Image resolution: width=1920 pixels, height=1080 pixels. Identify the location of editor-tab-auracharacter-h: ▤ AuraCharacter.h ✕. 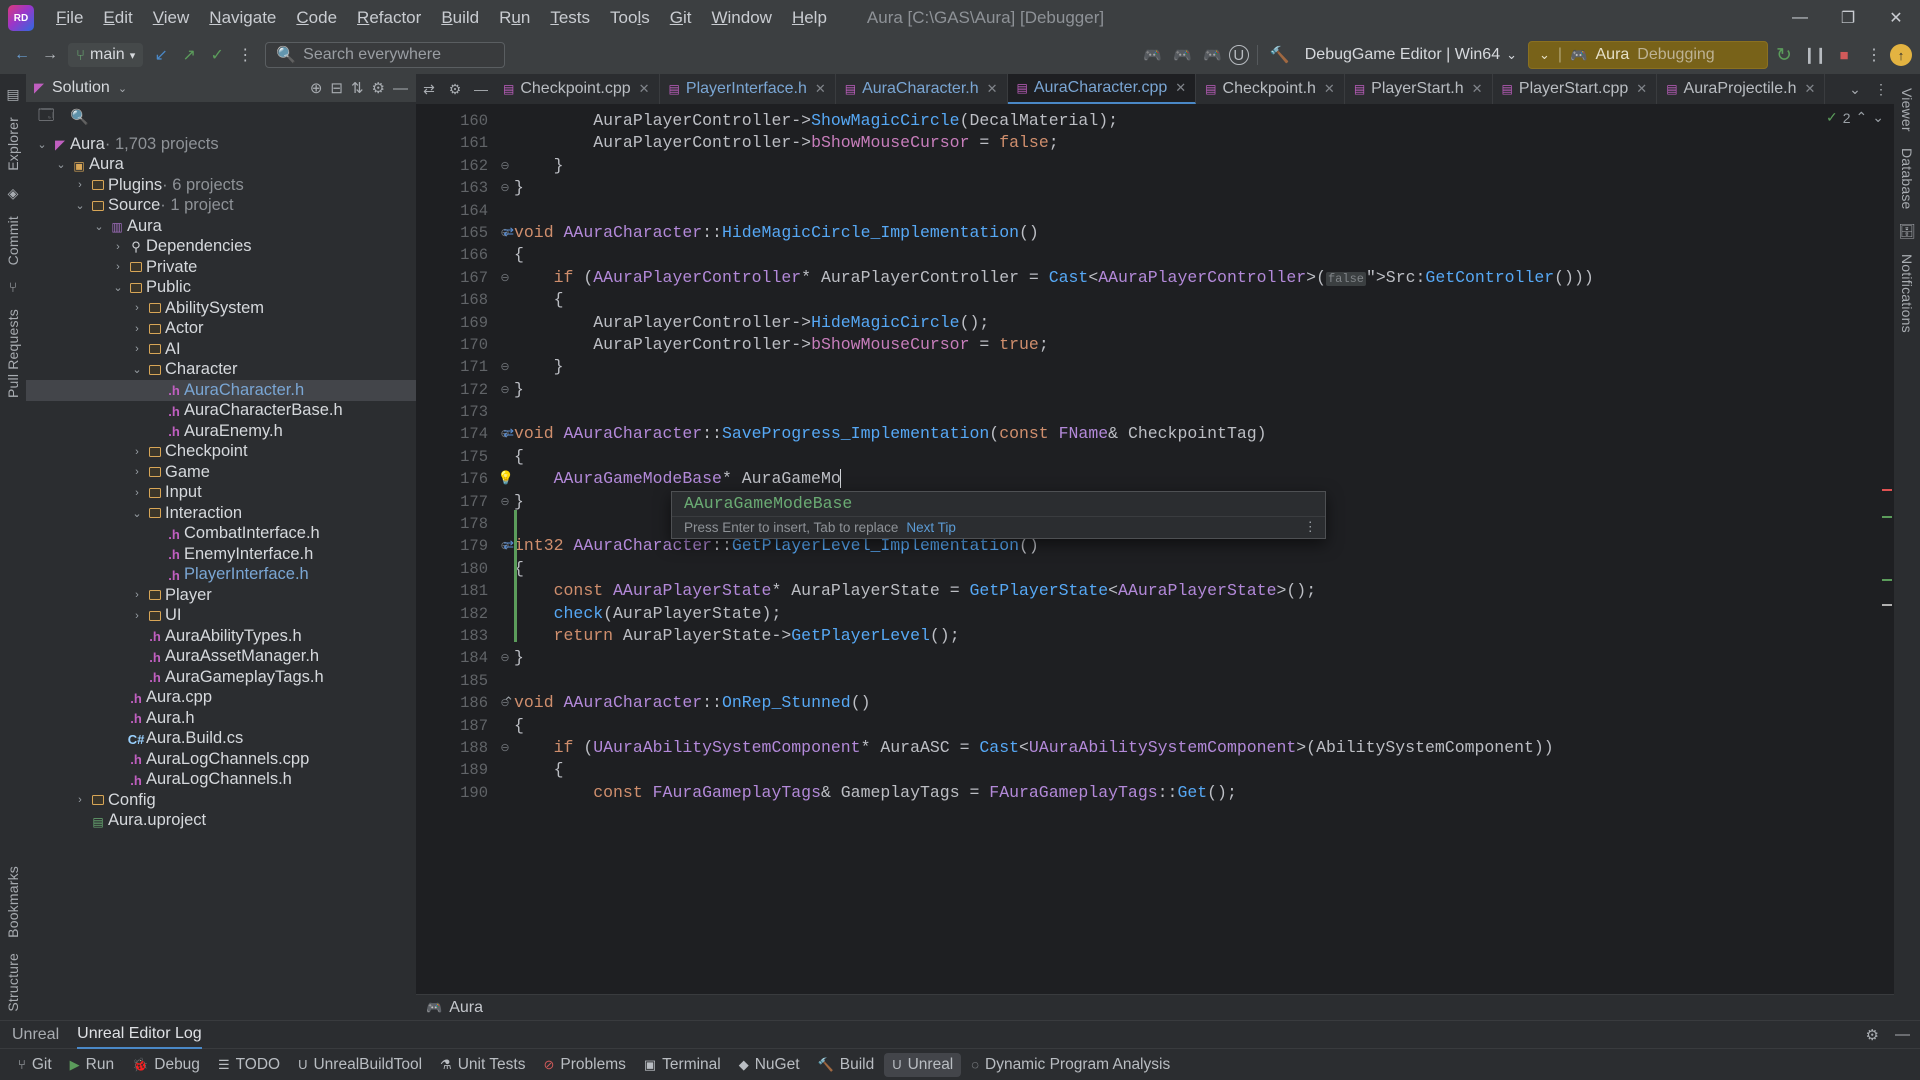
(922, 89).